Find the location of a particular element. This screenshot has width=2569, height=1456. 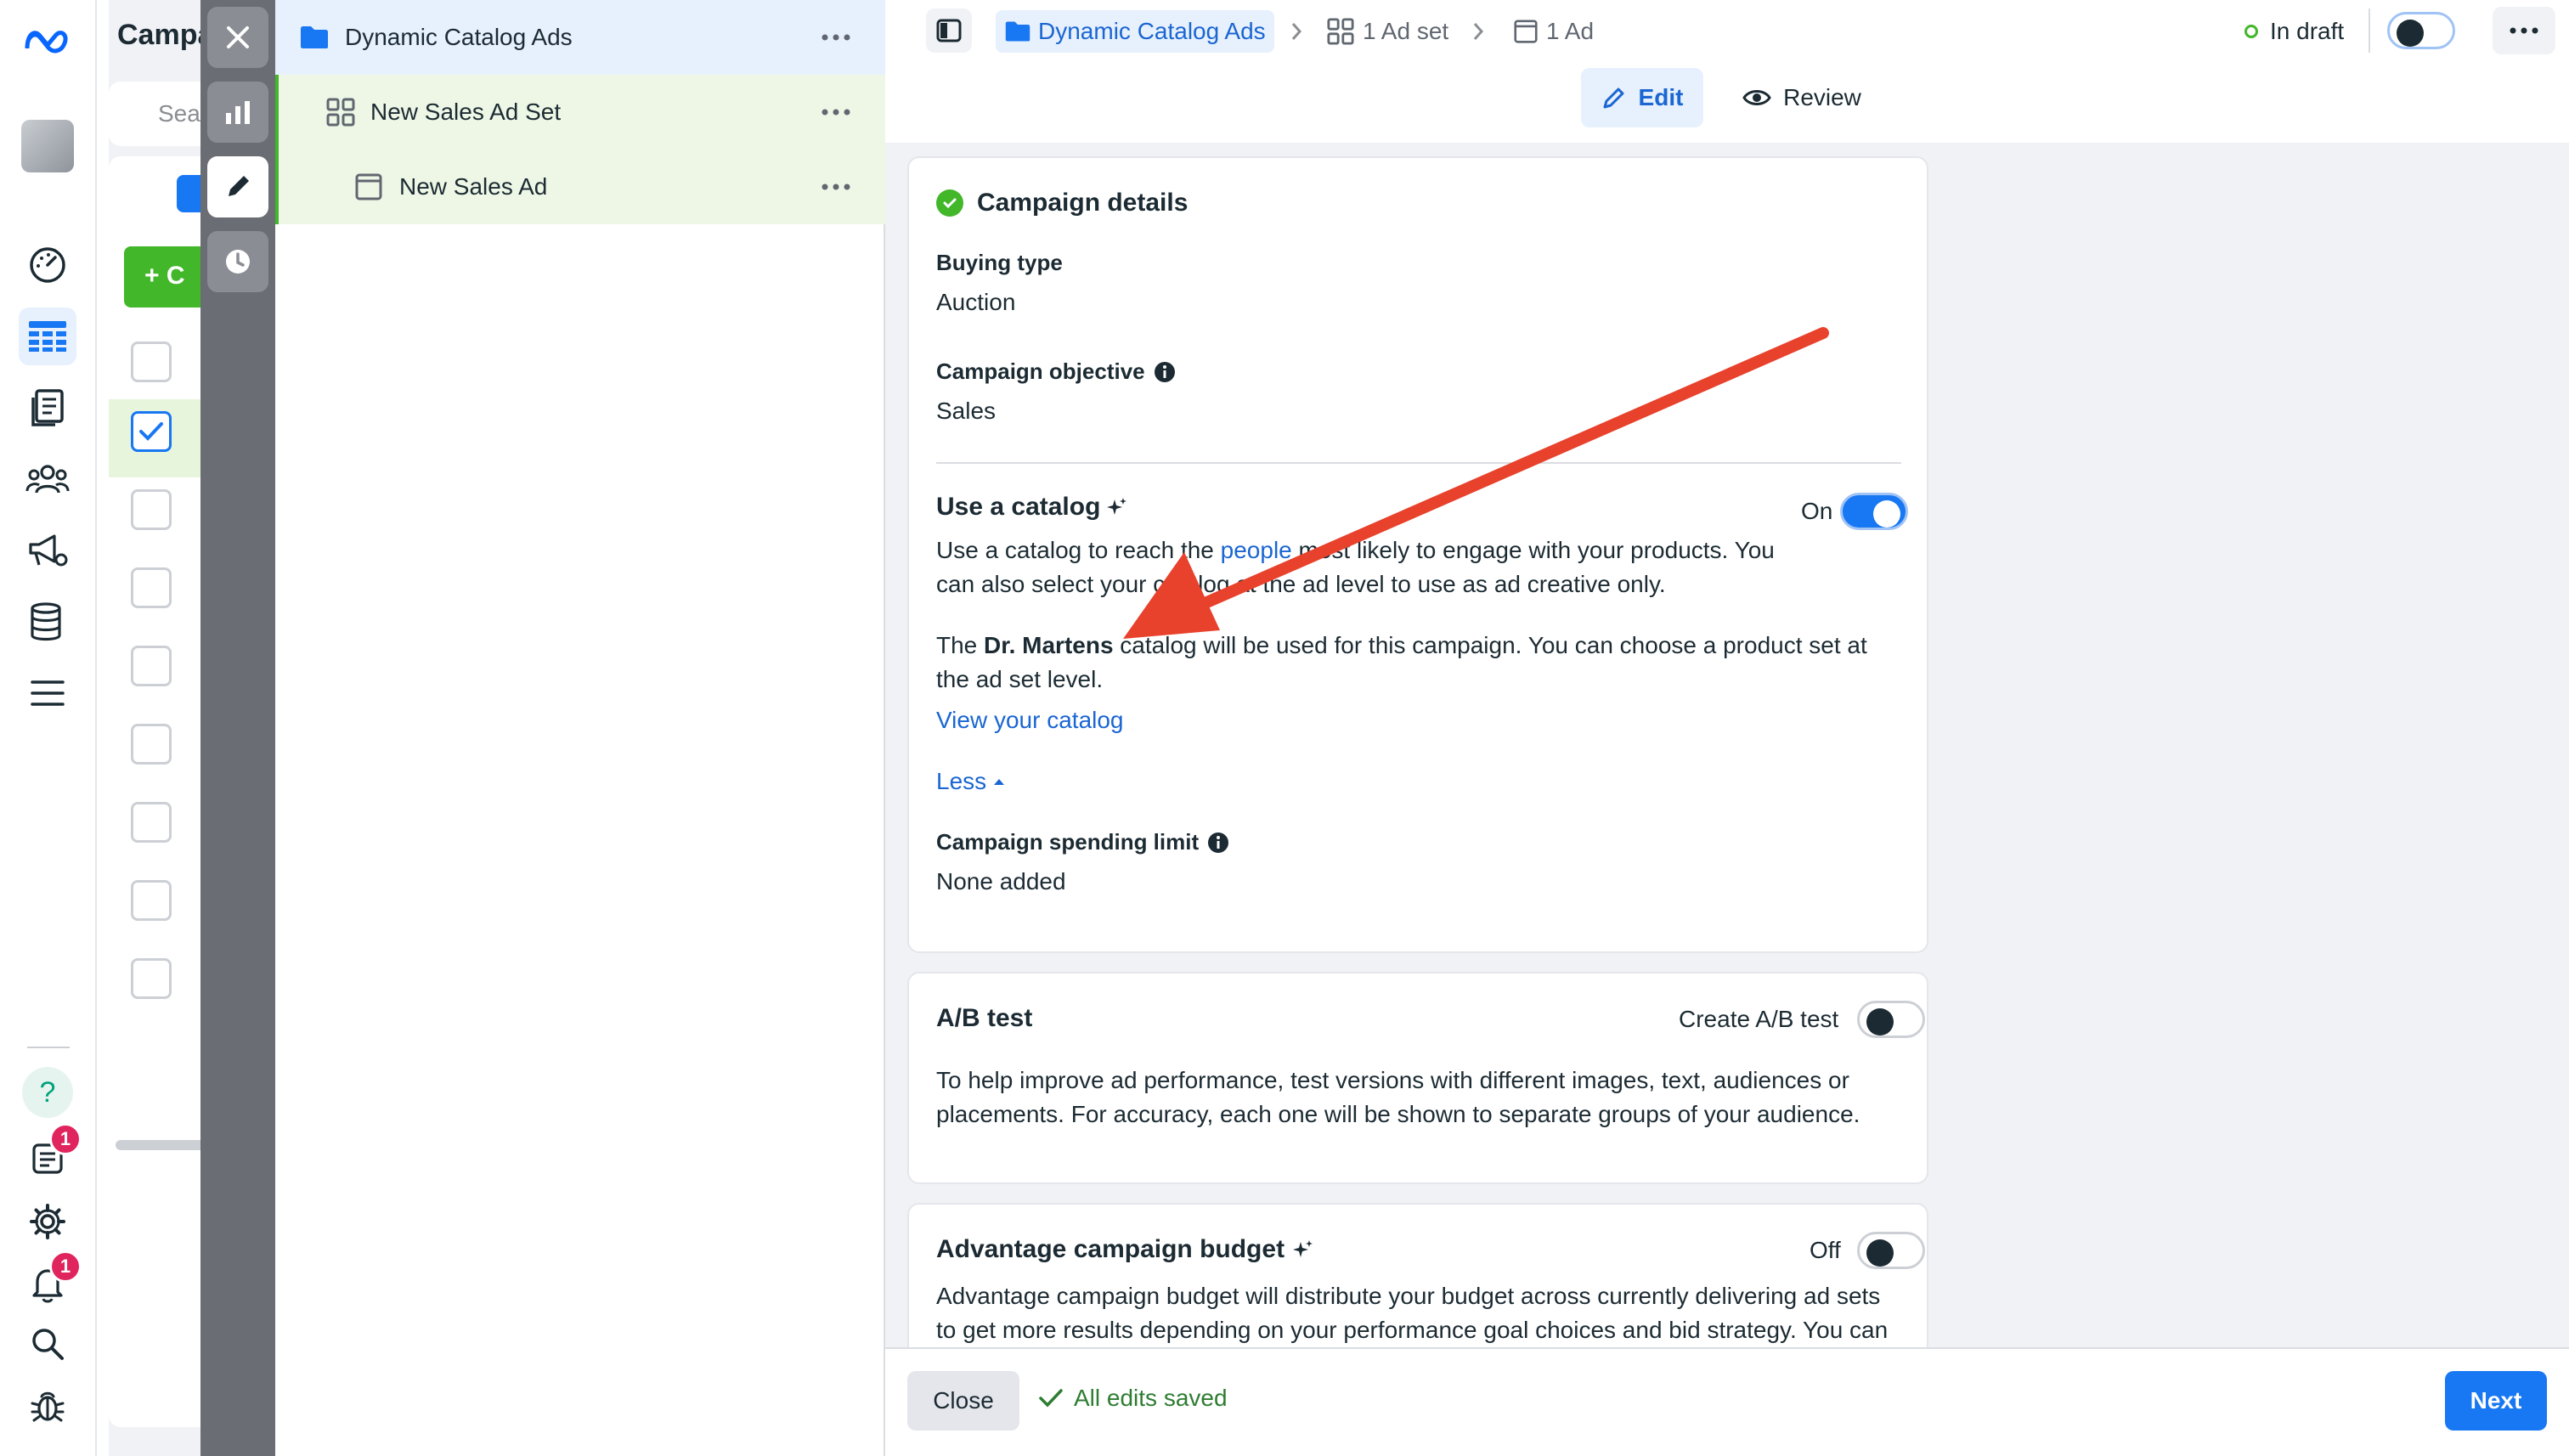

spending-limit-label-row: Campaign spending limit is located at coordinates (1083, 842).